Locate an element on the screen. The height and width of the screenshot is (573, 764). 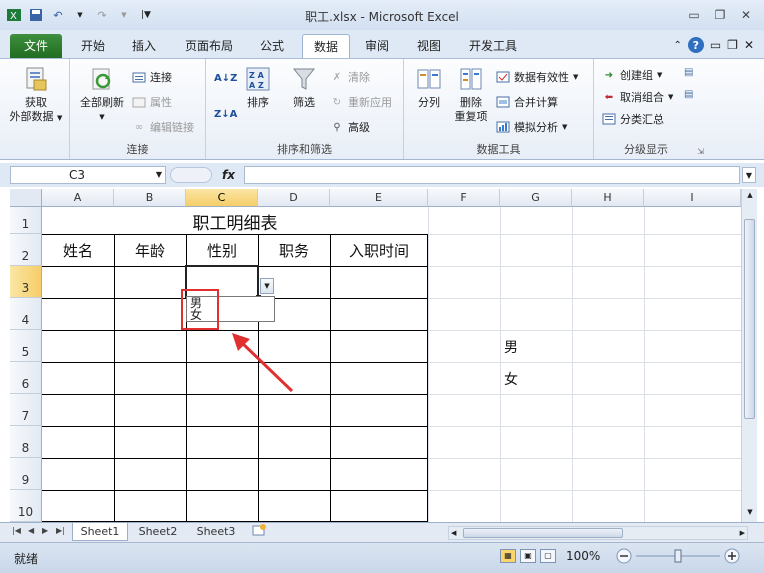
horizontal-scroll-thumb is located at coordinates (543, 533).